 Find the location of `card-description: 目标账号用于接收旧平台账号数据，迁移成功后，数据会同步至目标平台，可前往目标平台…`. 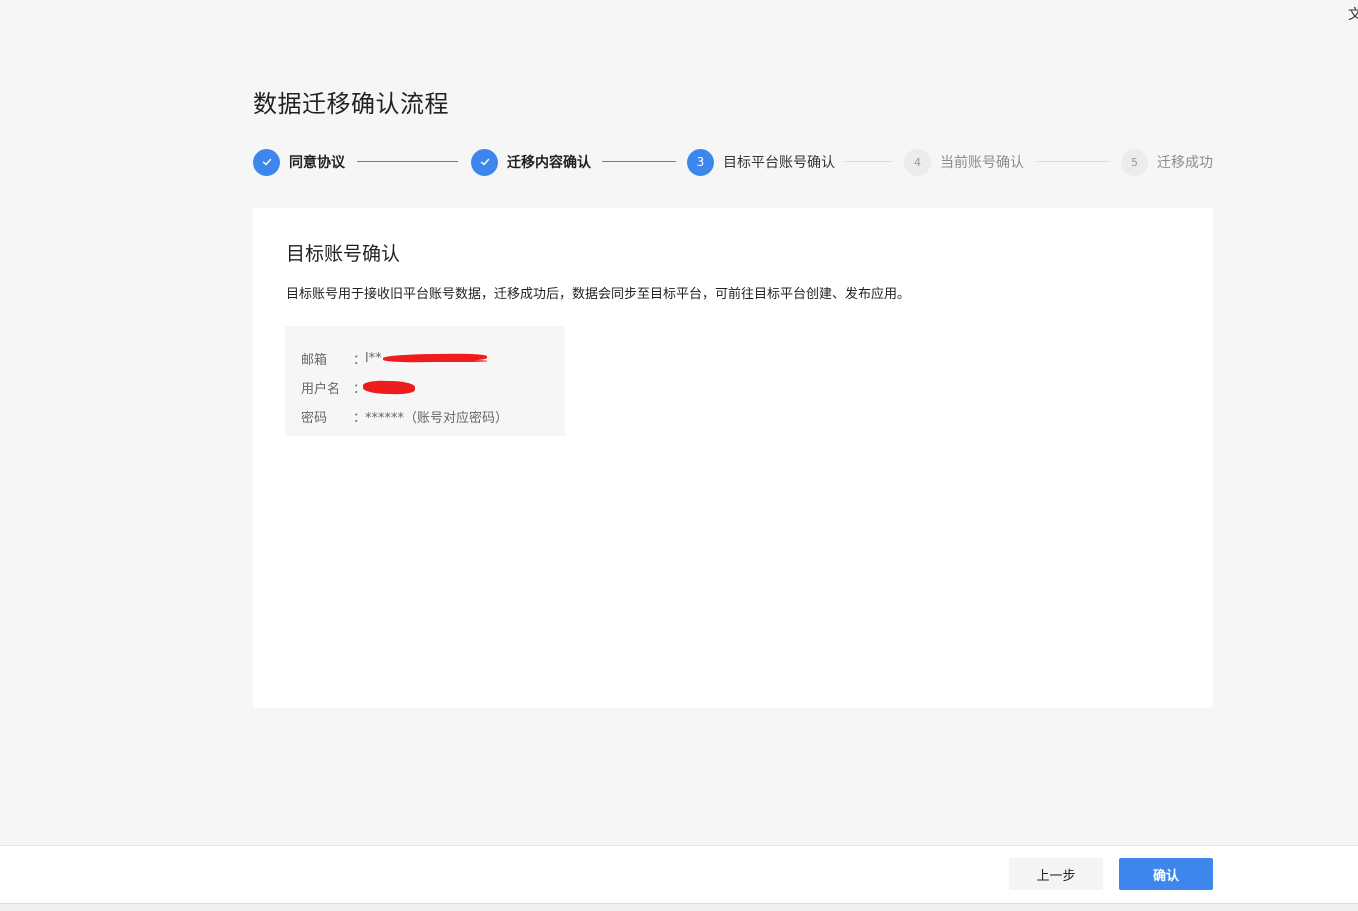

card-description: 目标账号用于接收旧平台账号数据，迁移成功后，数据会同步至目标平台，可前往目标平台… is located at coordinates (598, 294).